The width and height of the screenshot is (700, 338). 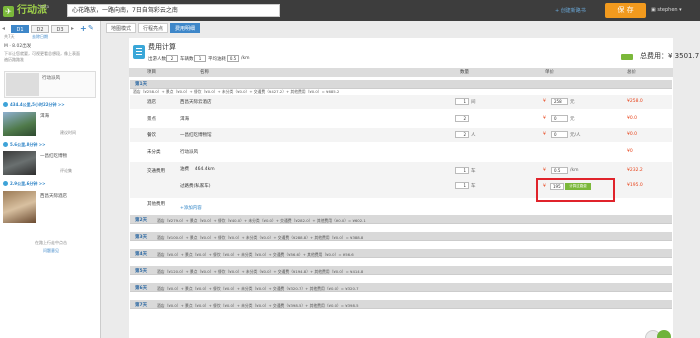 I want to click on col-name: 名称, so click(x=204, y=72).